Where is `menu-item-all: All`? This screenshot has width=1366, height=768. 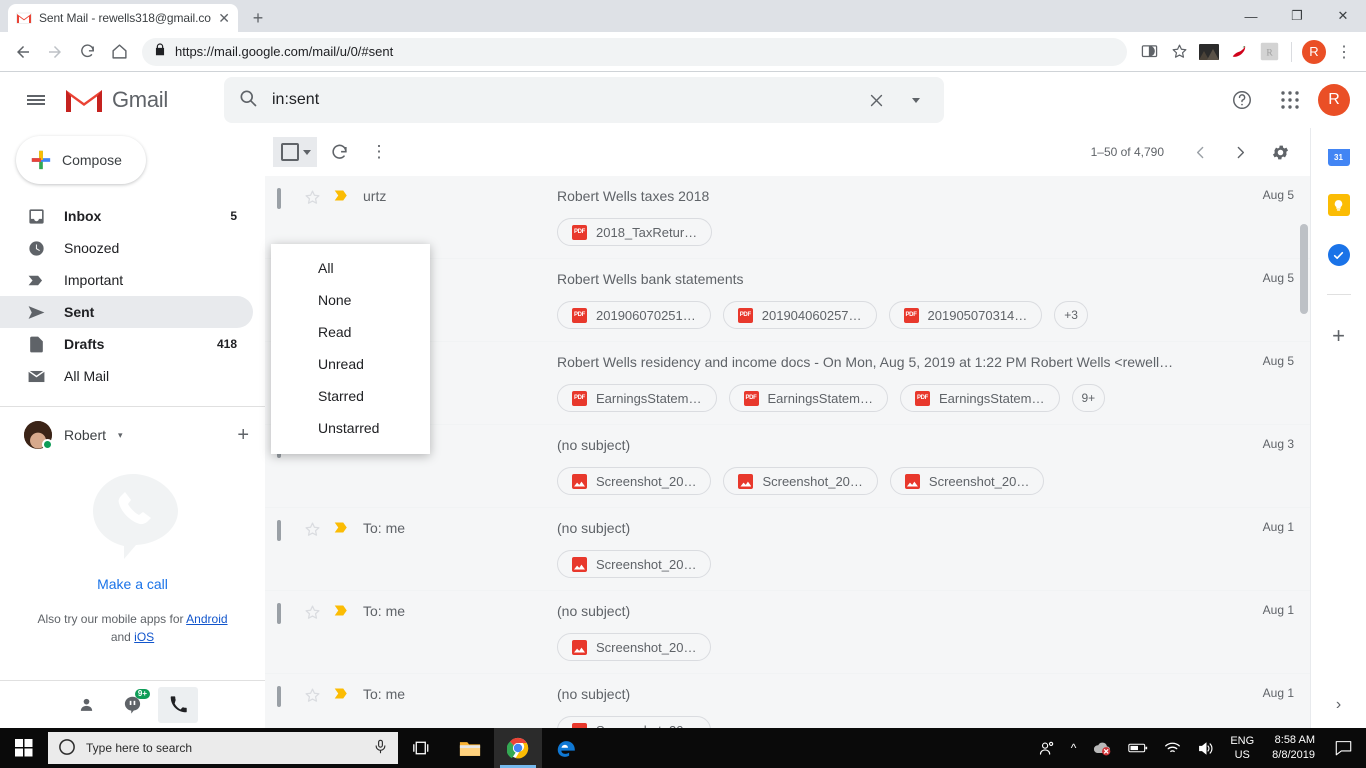 menu-item-all: All is located at coordinates (350, 268).